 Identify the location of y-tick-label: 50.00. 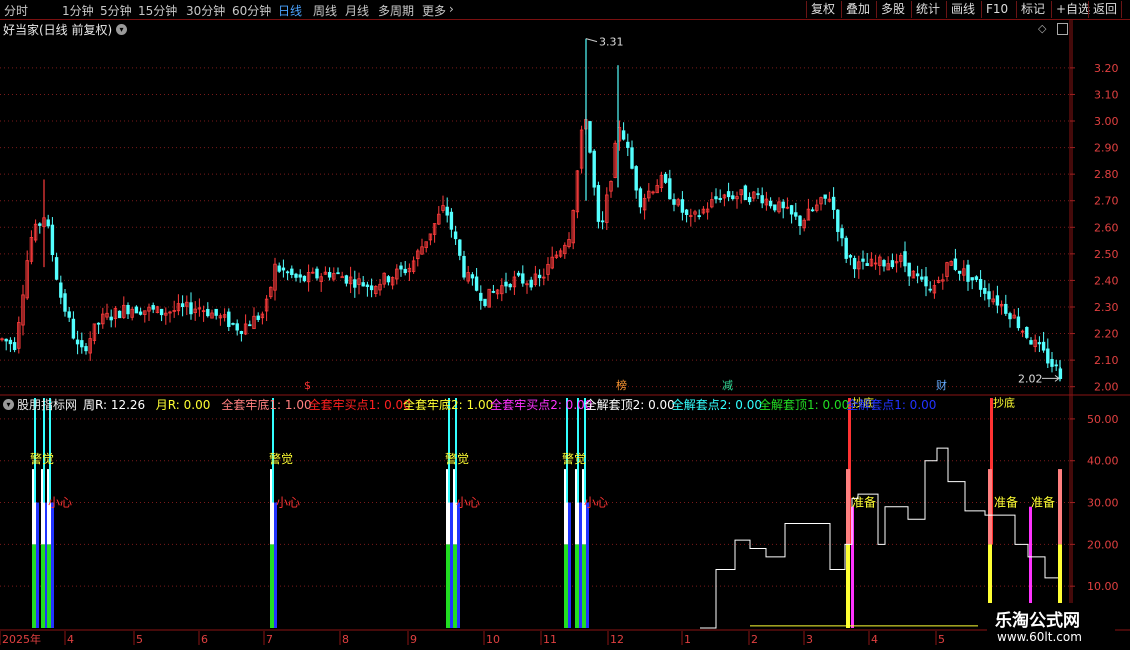
(1103, 419).